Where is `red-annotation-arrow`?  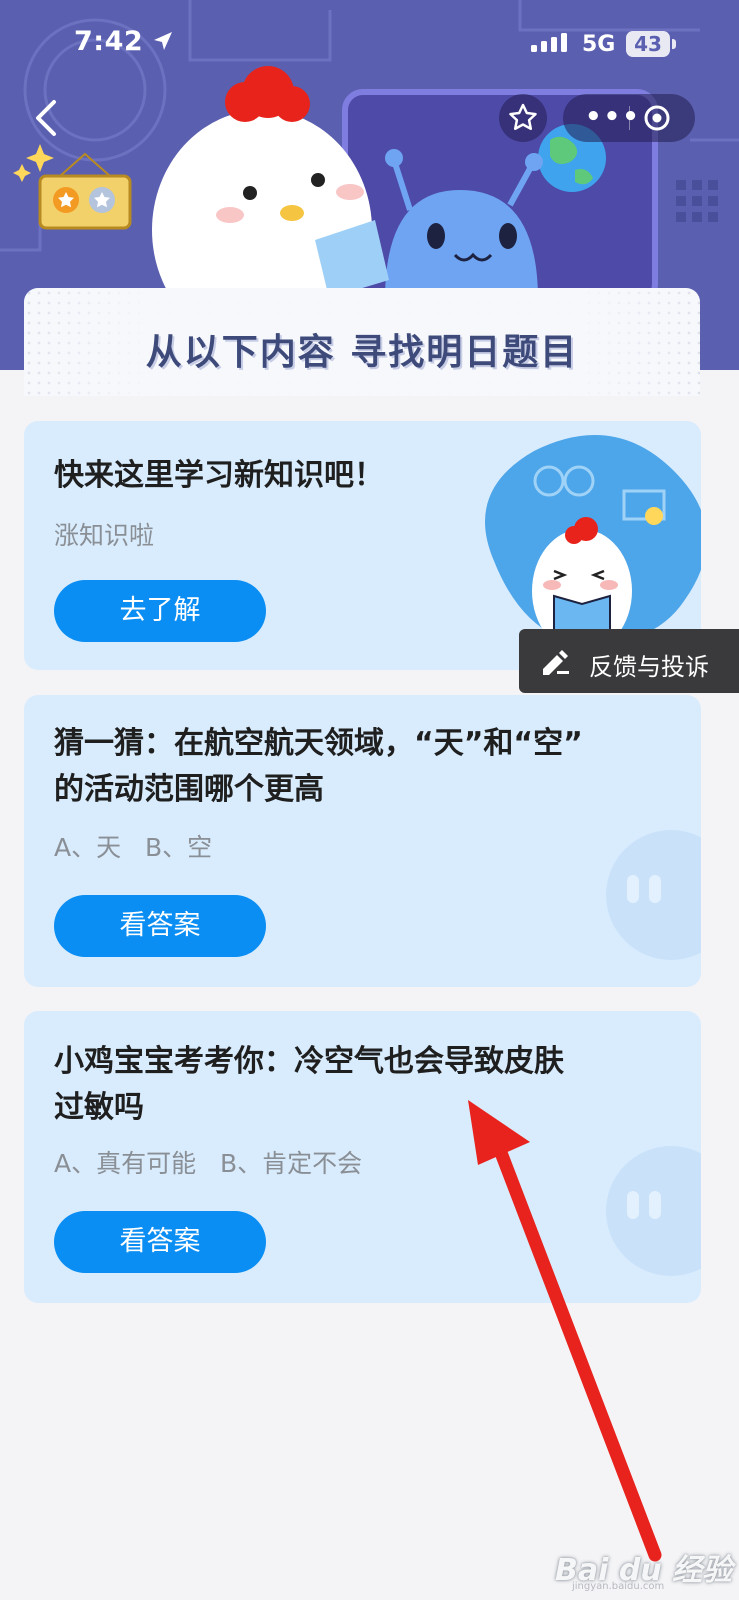
red-annotation-arrow is located at coordinates (565, 1331).